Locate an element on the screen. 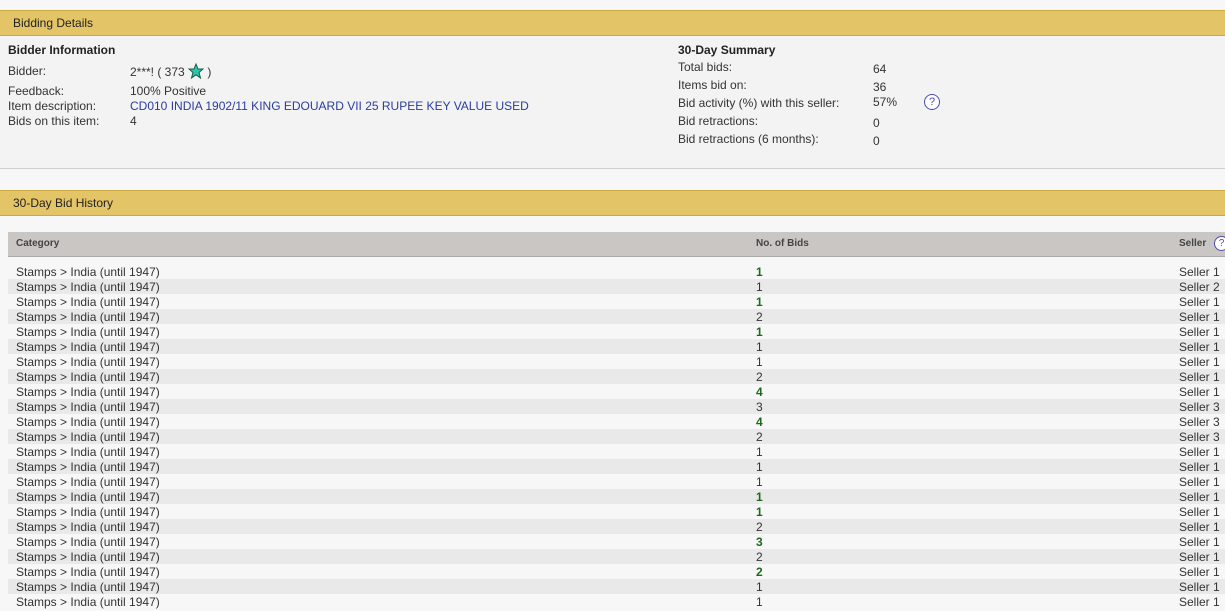 The height and width of the screenshot is (611, 1225). bid-retractions-6mo-value: 0 is located at coordinates (876, 141).